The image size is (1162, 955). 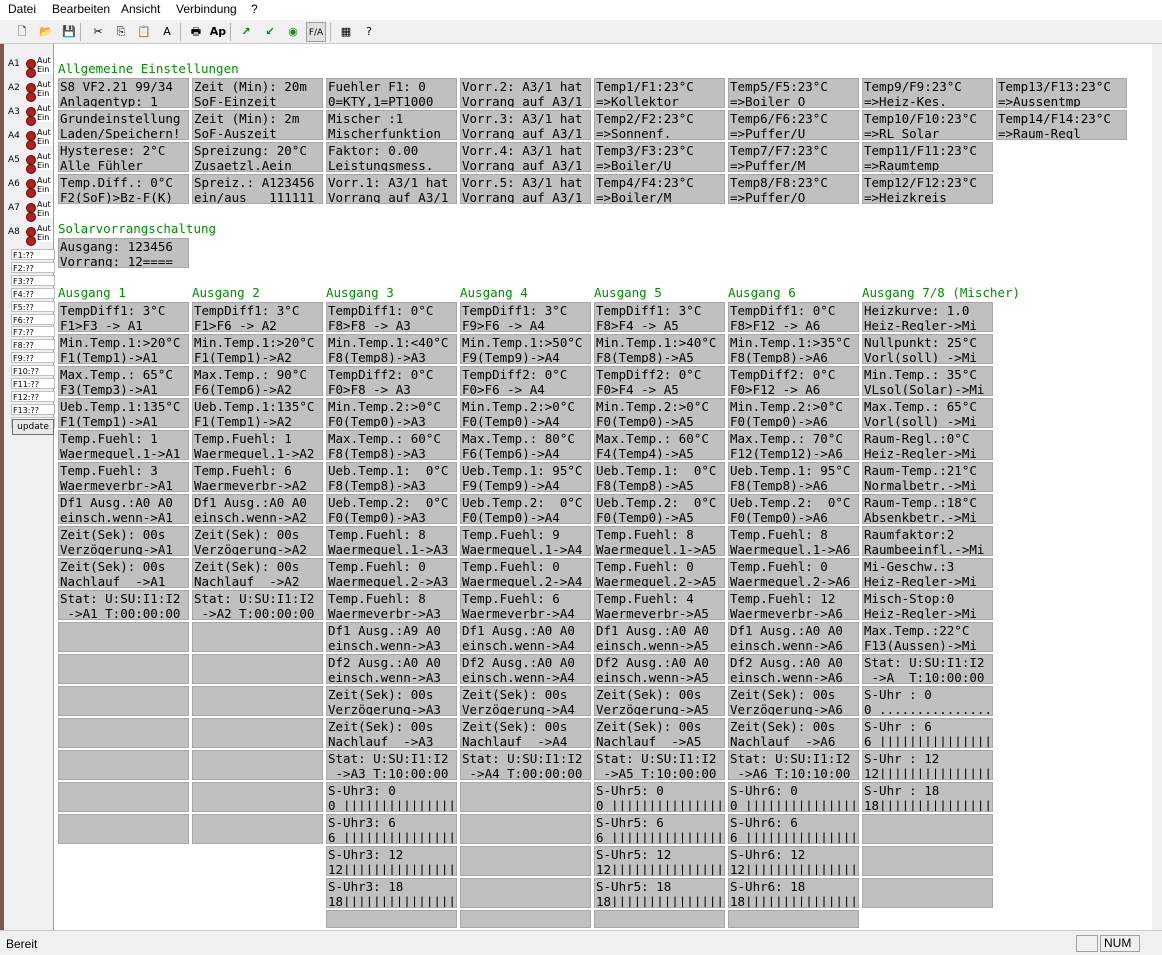 What do you see at coordinates (391, 445) in the screenshot?
I see `output-setting-cell: Max.Temp.: 60°C F8(Temp8)->A3` at bounding box center [391, 445].